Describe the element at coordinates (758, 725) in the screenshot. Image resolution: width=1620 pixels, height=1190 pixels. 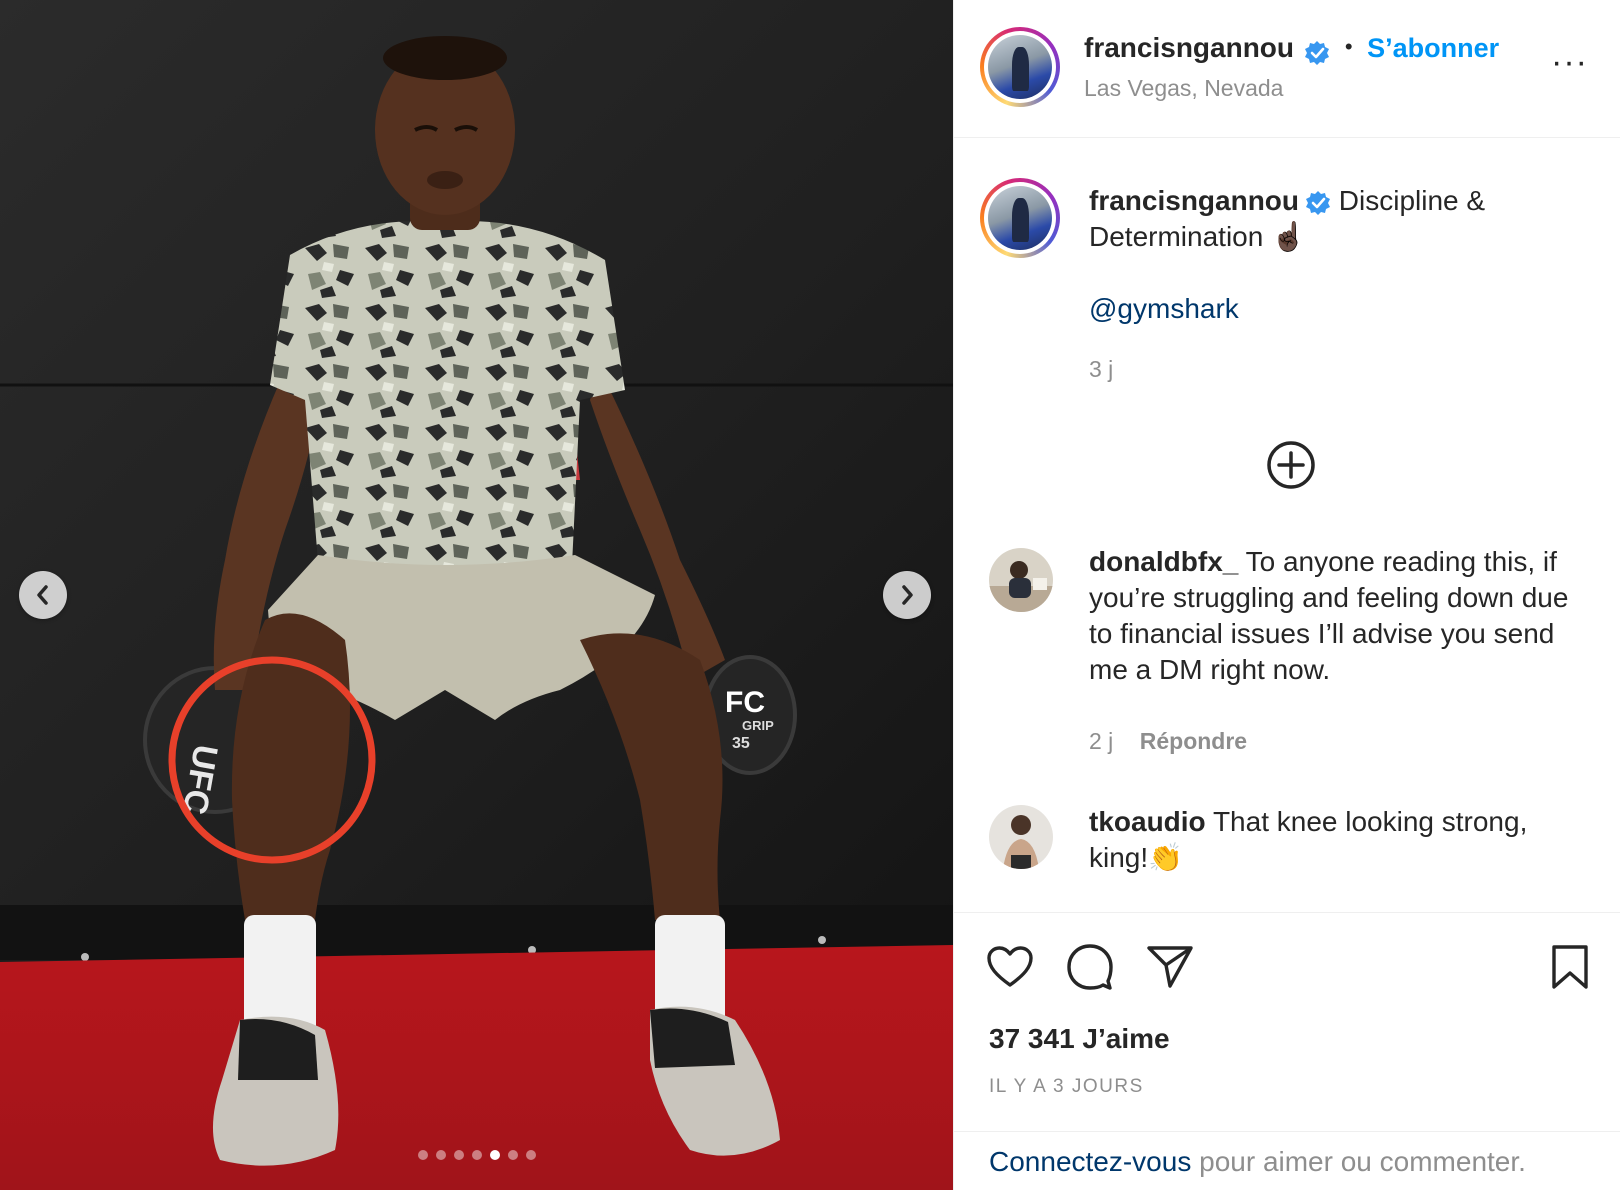
I see `plate-right-sub: GRIP` at that location.